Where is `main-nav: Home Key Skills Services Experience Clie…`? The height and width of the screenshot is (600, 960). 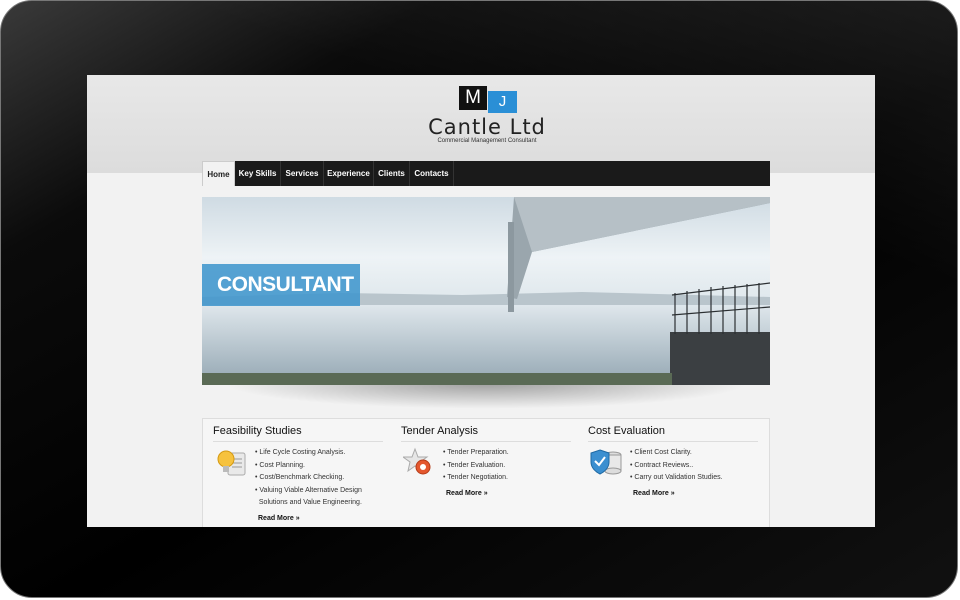 main-nav: Home Key Skills Services Experience Clie… is located at coordinates (486, 173).